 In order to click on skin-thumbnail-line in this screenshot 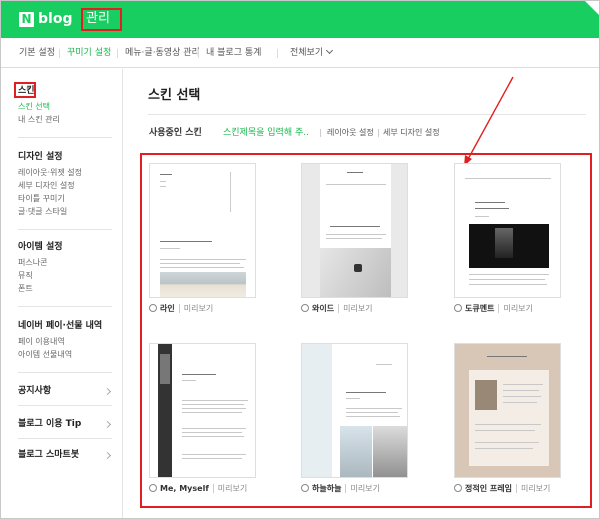, I will do `click(202, 230)`.